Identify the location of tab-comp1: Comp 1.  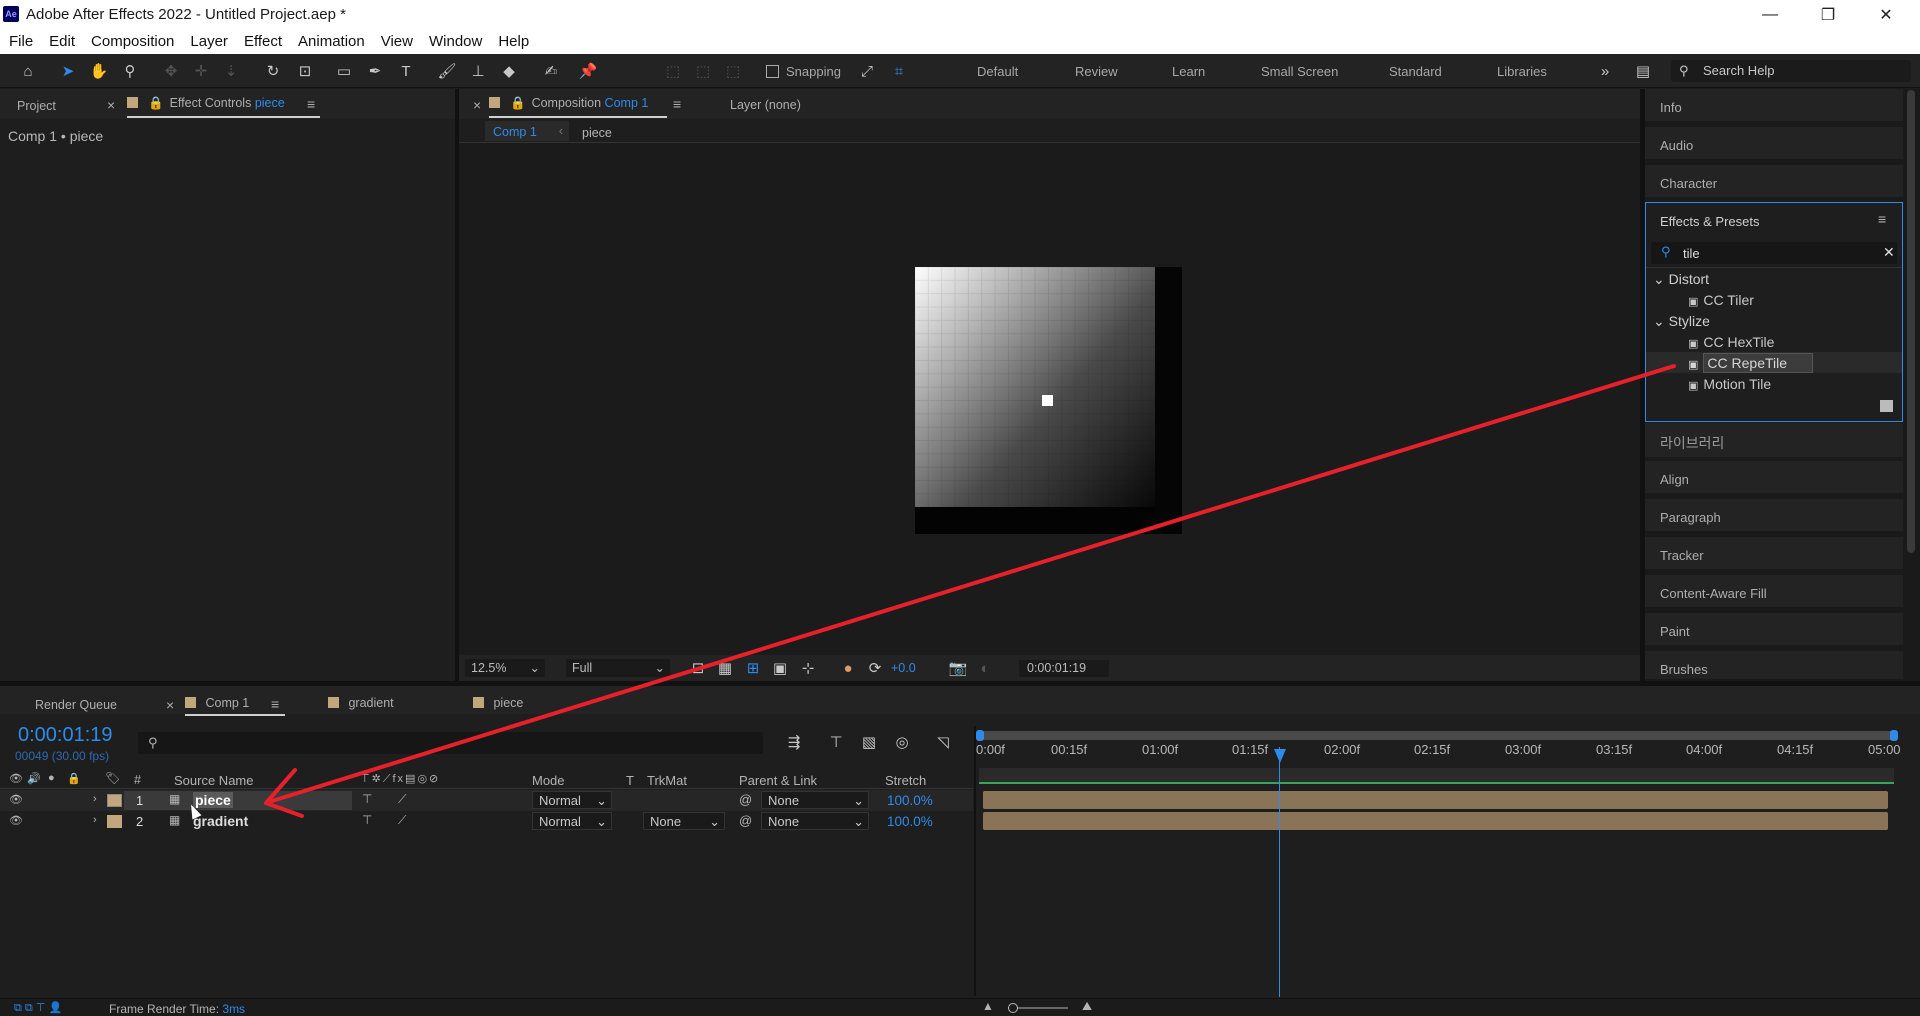
(217, 703).